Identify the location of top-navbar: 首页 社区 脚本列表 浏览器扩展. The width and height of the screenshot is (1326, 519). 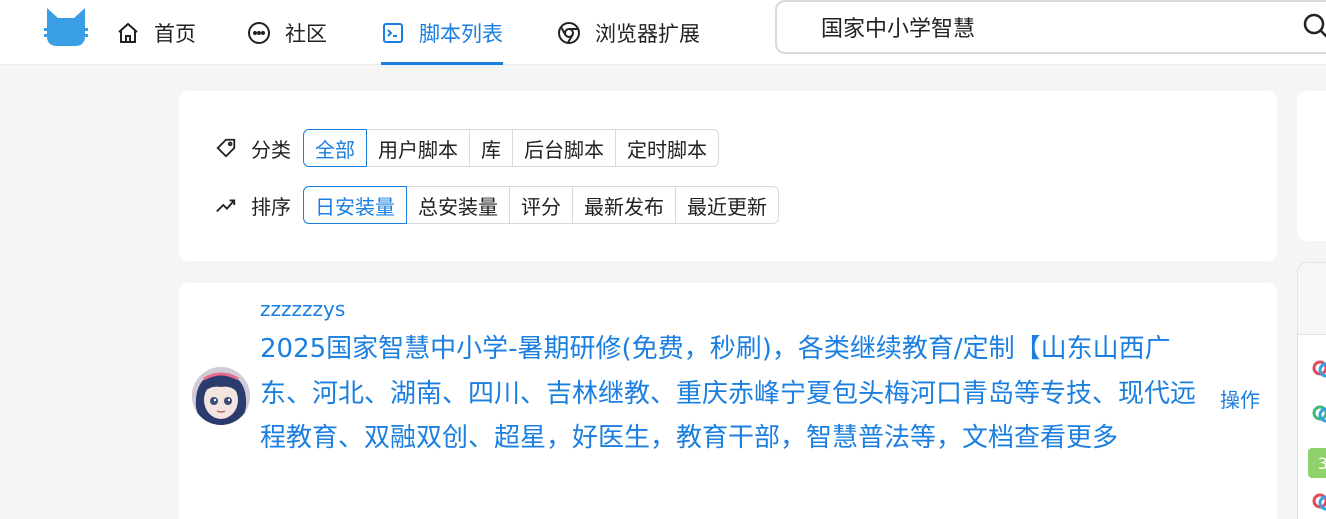
(663, 32).